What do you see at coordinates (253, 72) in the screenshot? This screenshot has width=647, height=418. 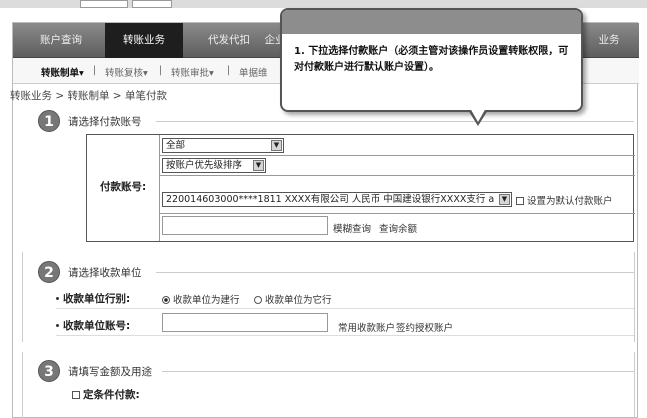 I see `subnav-documents: 单据维` at bounding box center [253, 72].